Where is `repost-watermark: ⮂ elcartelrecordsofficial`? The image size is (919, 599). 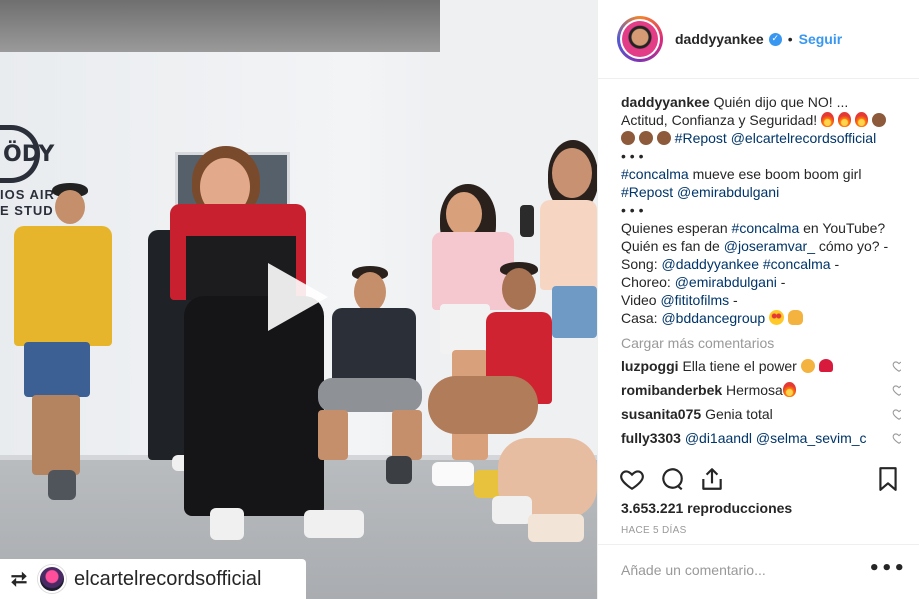 repost-watermark: ⮂ elcartelrecordsofficial is located at coordinates (153, 579).